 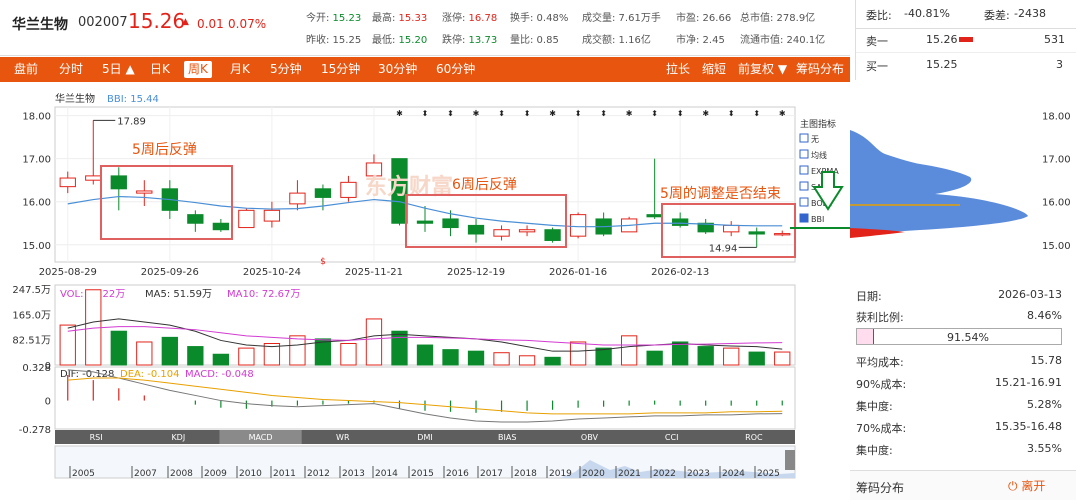 I want to click on quote-field-label: 市净:, so click(x=688, y=40).